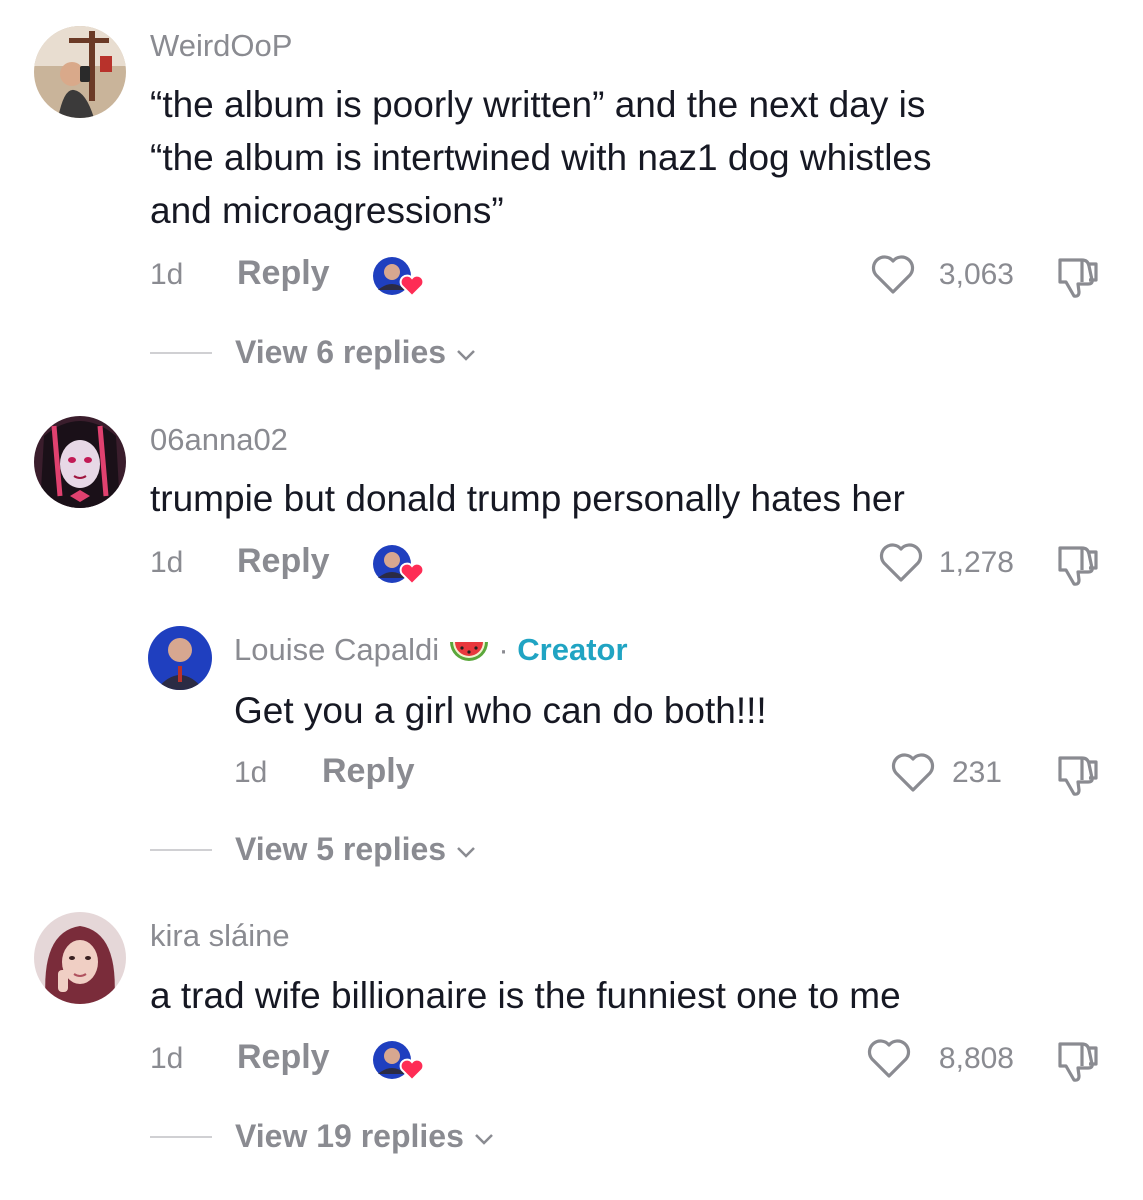  What do you see at coordinates (349, 1136) in the screenshot?
I see `view-replies-label: View 19 replies` at bounding box center [349, 1136].